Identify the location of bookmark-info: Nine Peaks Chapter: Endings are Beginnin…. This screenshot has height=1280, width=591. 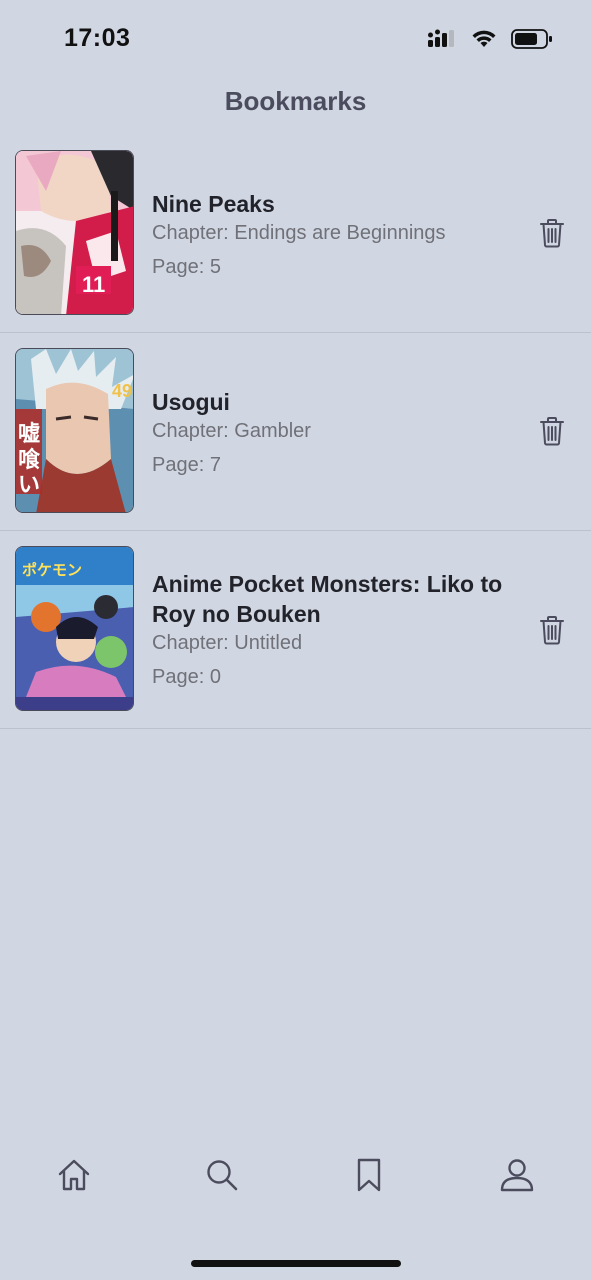
(332, 235).